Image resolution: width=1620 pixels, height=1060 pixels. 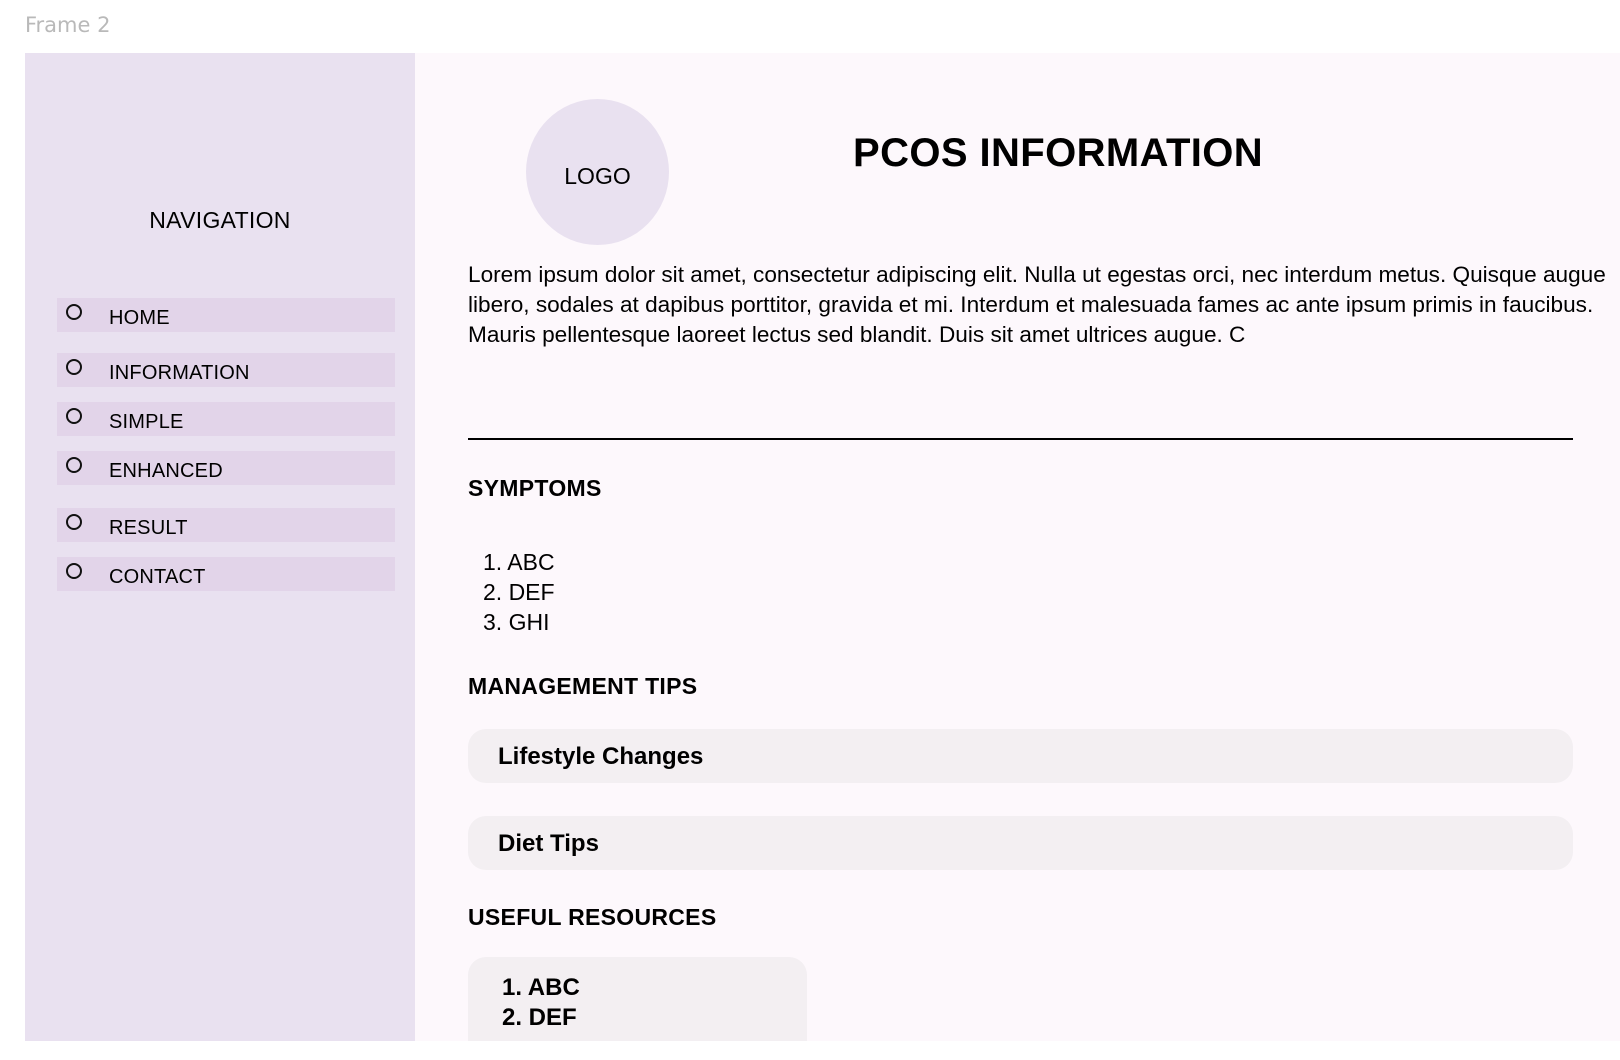 I want to click on sidebar-item-label: SIMPLE, so click(x=146, y=422).